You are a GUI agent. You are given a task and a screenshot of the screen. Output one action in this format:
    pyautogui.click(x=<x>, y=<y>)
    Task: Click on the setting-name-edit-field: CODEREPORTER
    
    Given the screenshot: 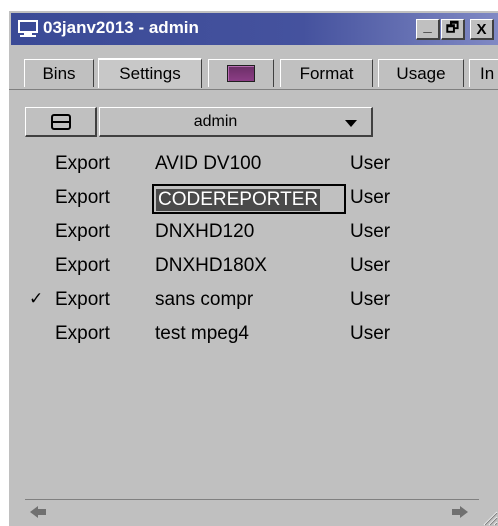 What is the action you would take?
    pyautogui.click(x=249, y=199)
    